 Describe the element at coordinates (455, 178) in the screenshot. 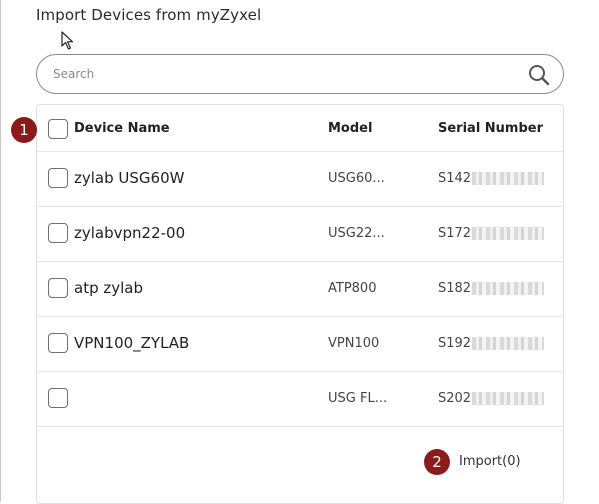

I see `serial-visible: S142` at that location.